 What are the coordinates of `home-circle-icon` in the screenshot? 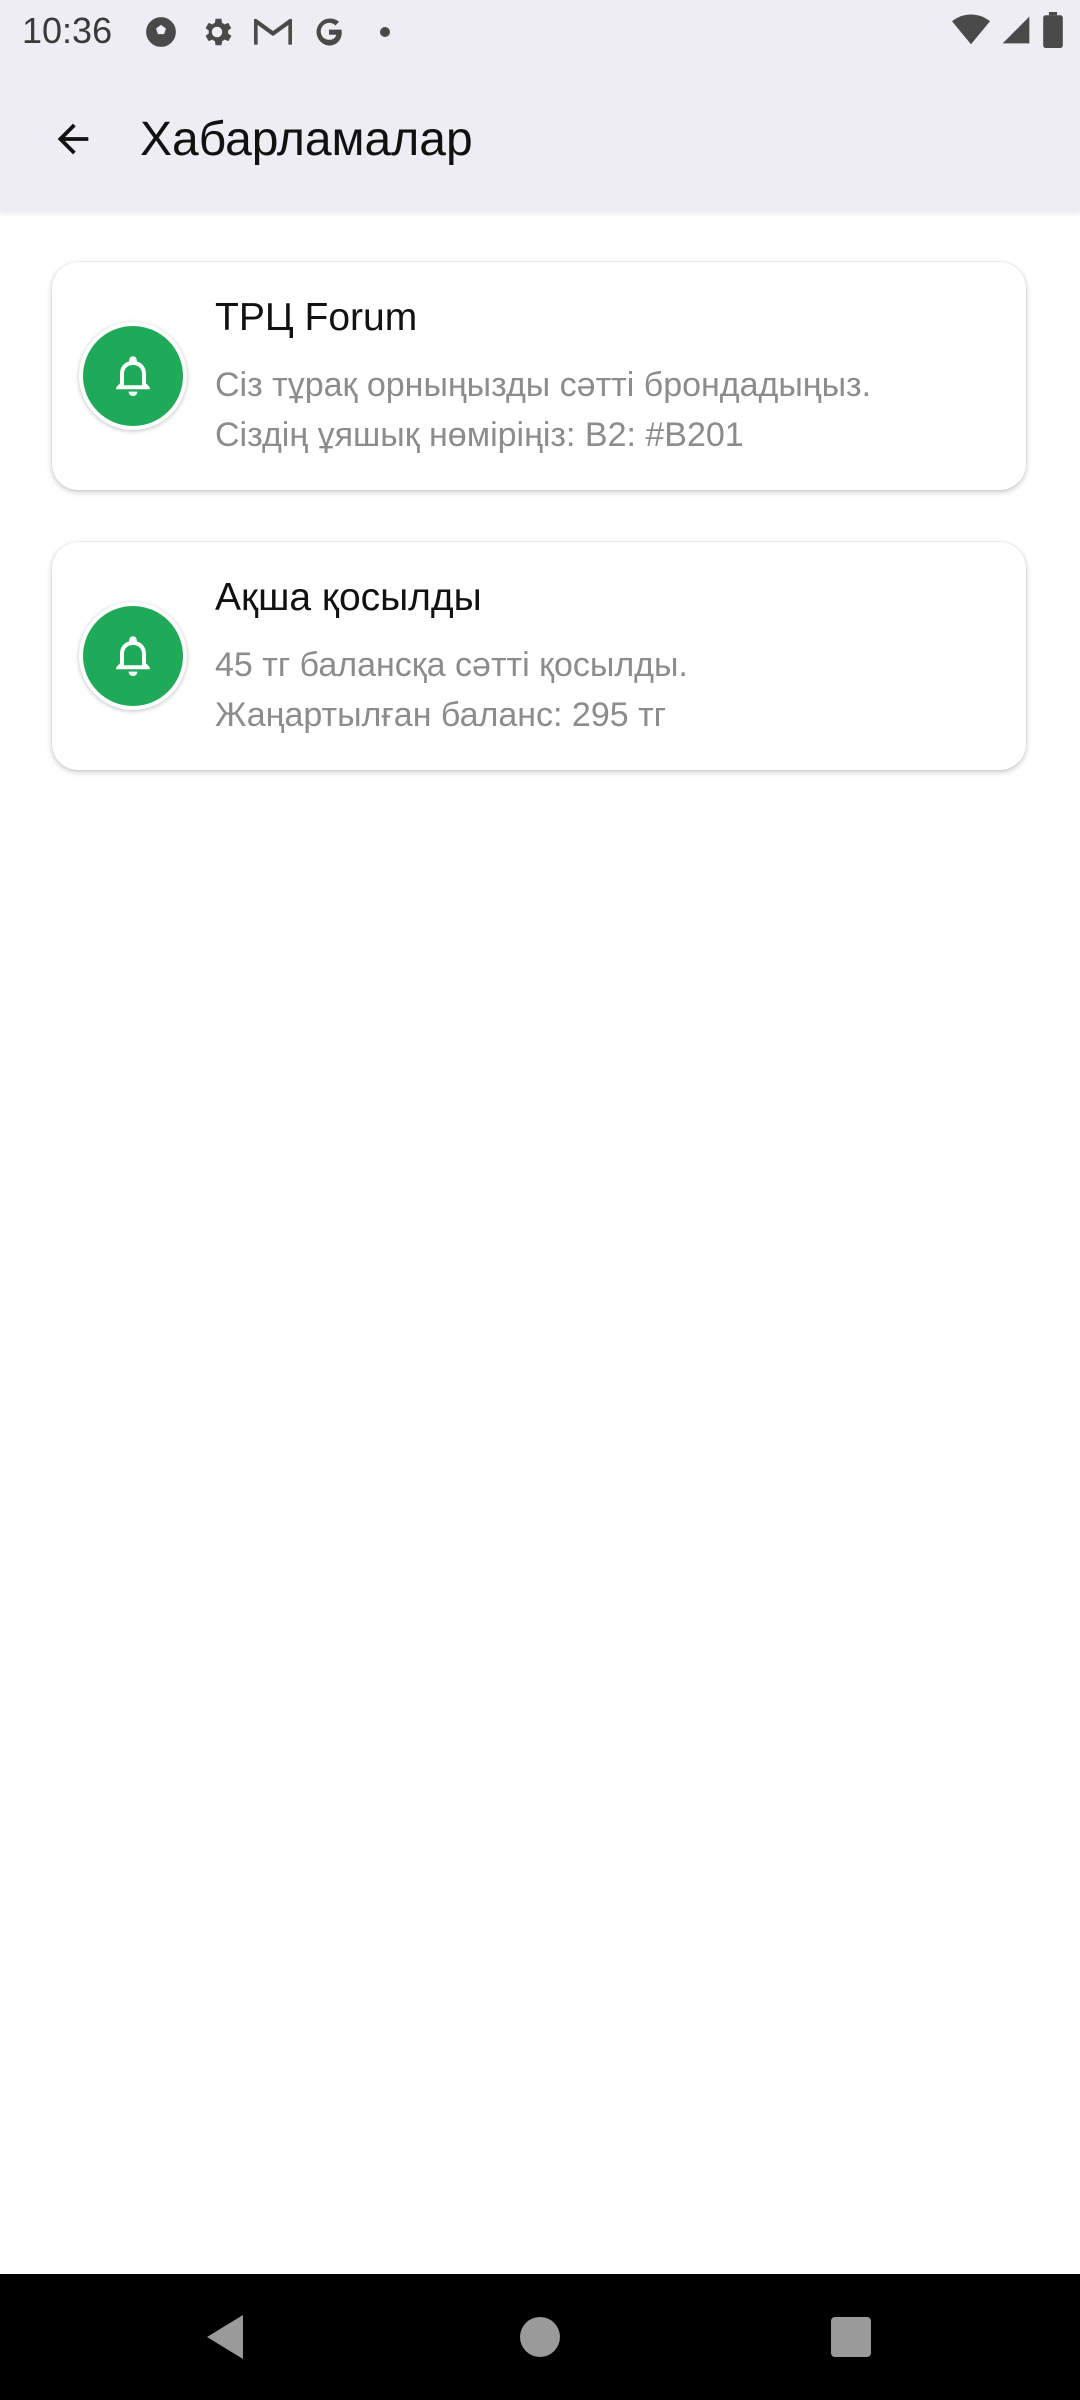 It's located at (540, 2337).